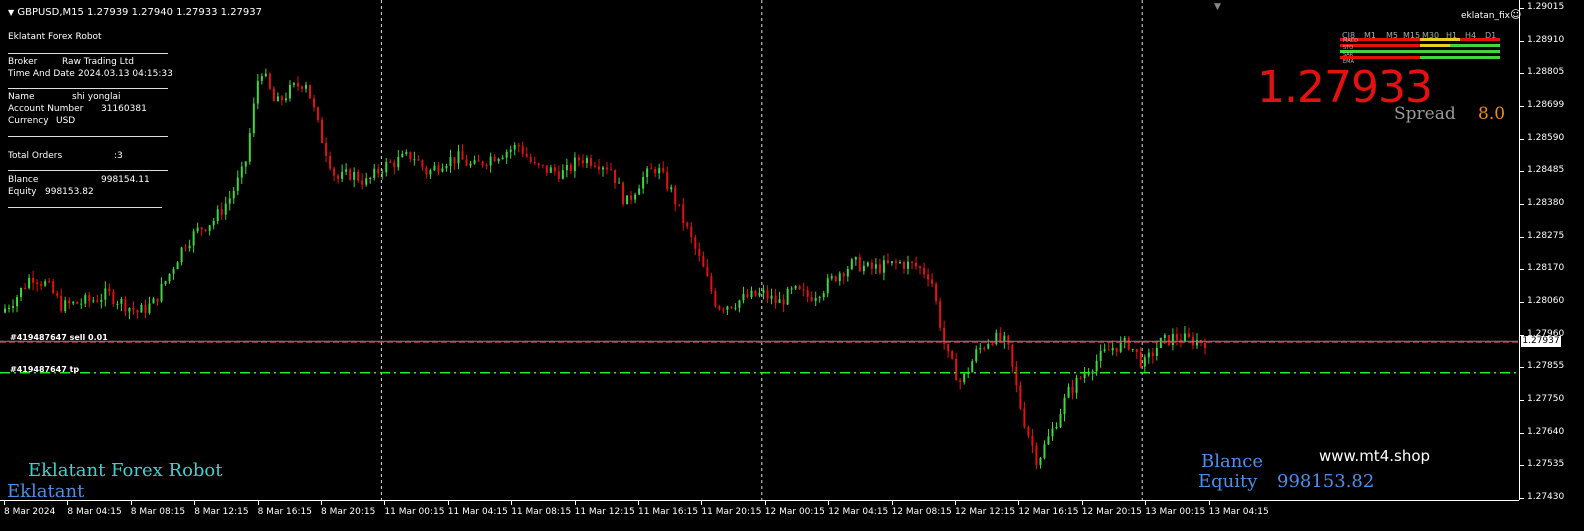 This screenshot has width=1584, height=531. Describe the element at coordinates (1546, 203) in the screenshot. I see `price-tick-label: 1.28380` at that location.